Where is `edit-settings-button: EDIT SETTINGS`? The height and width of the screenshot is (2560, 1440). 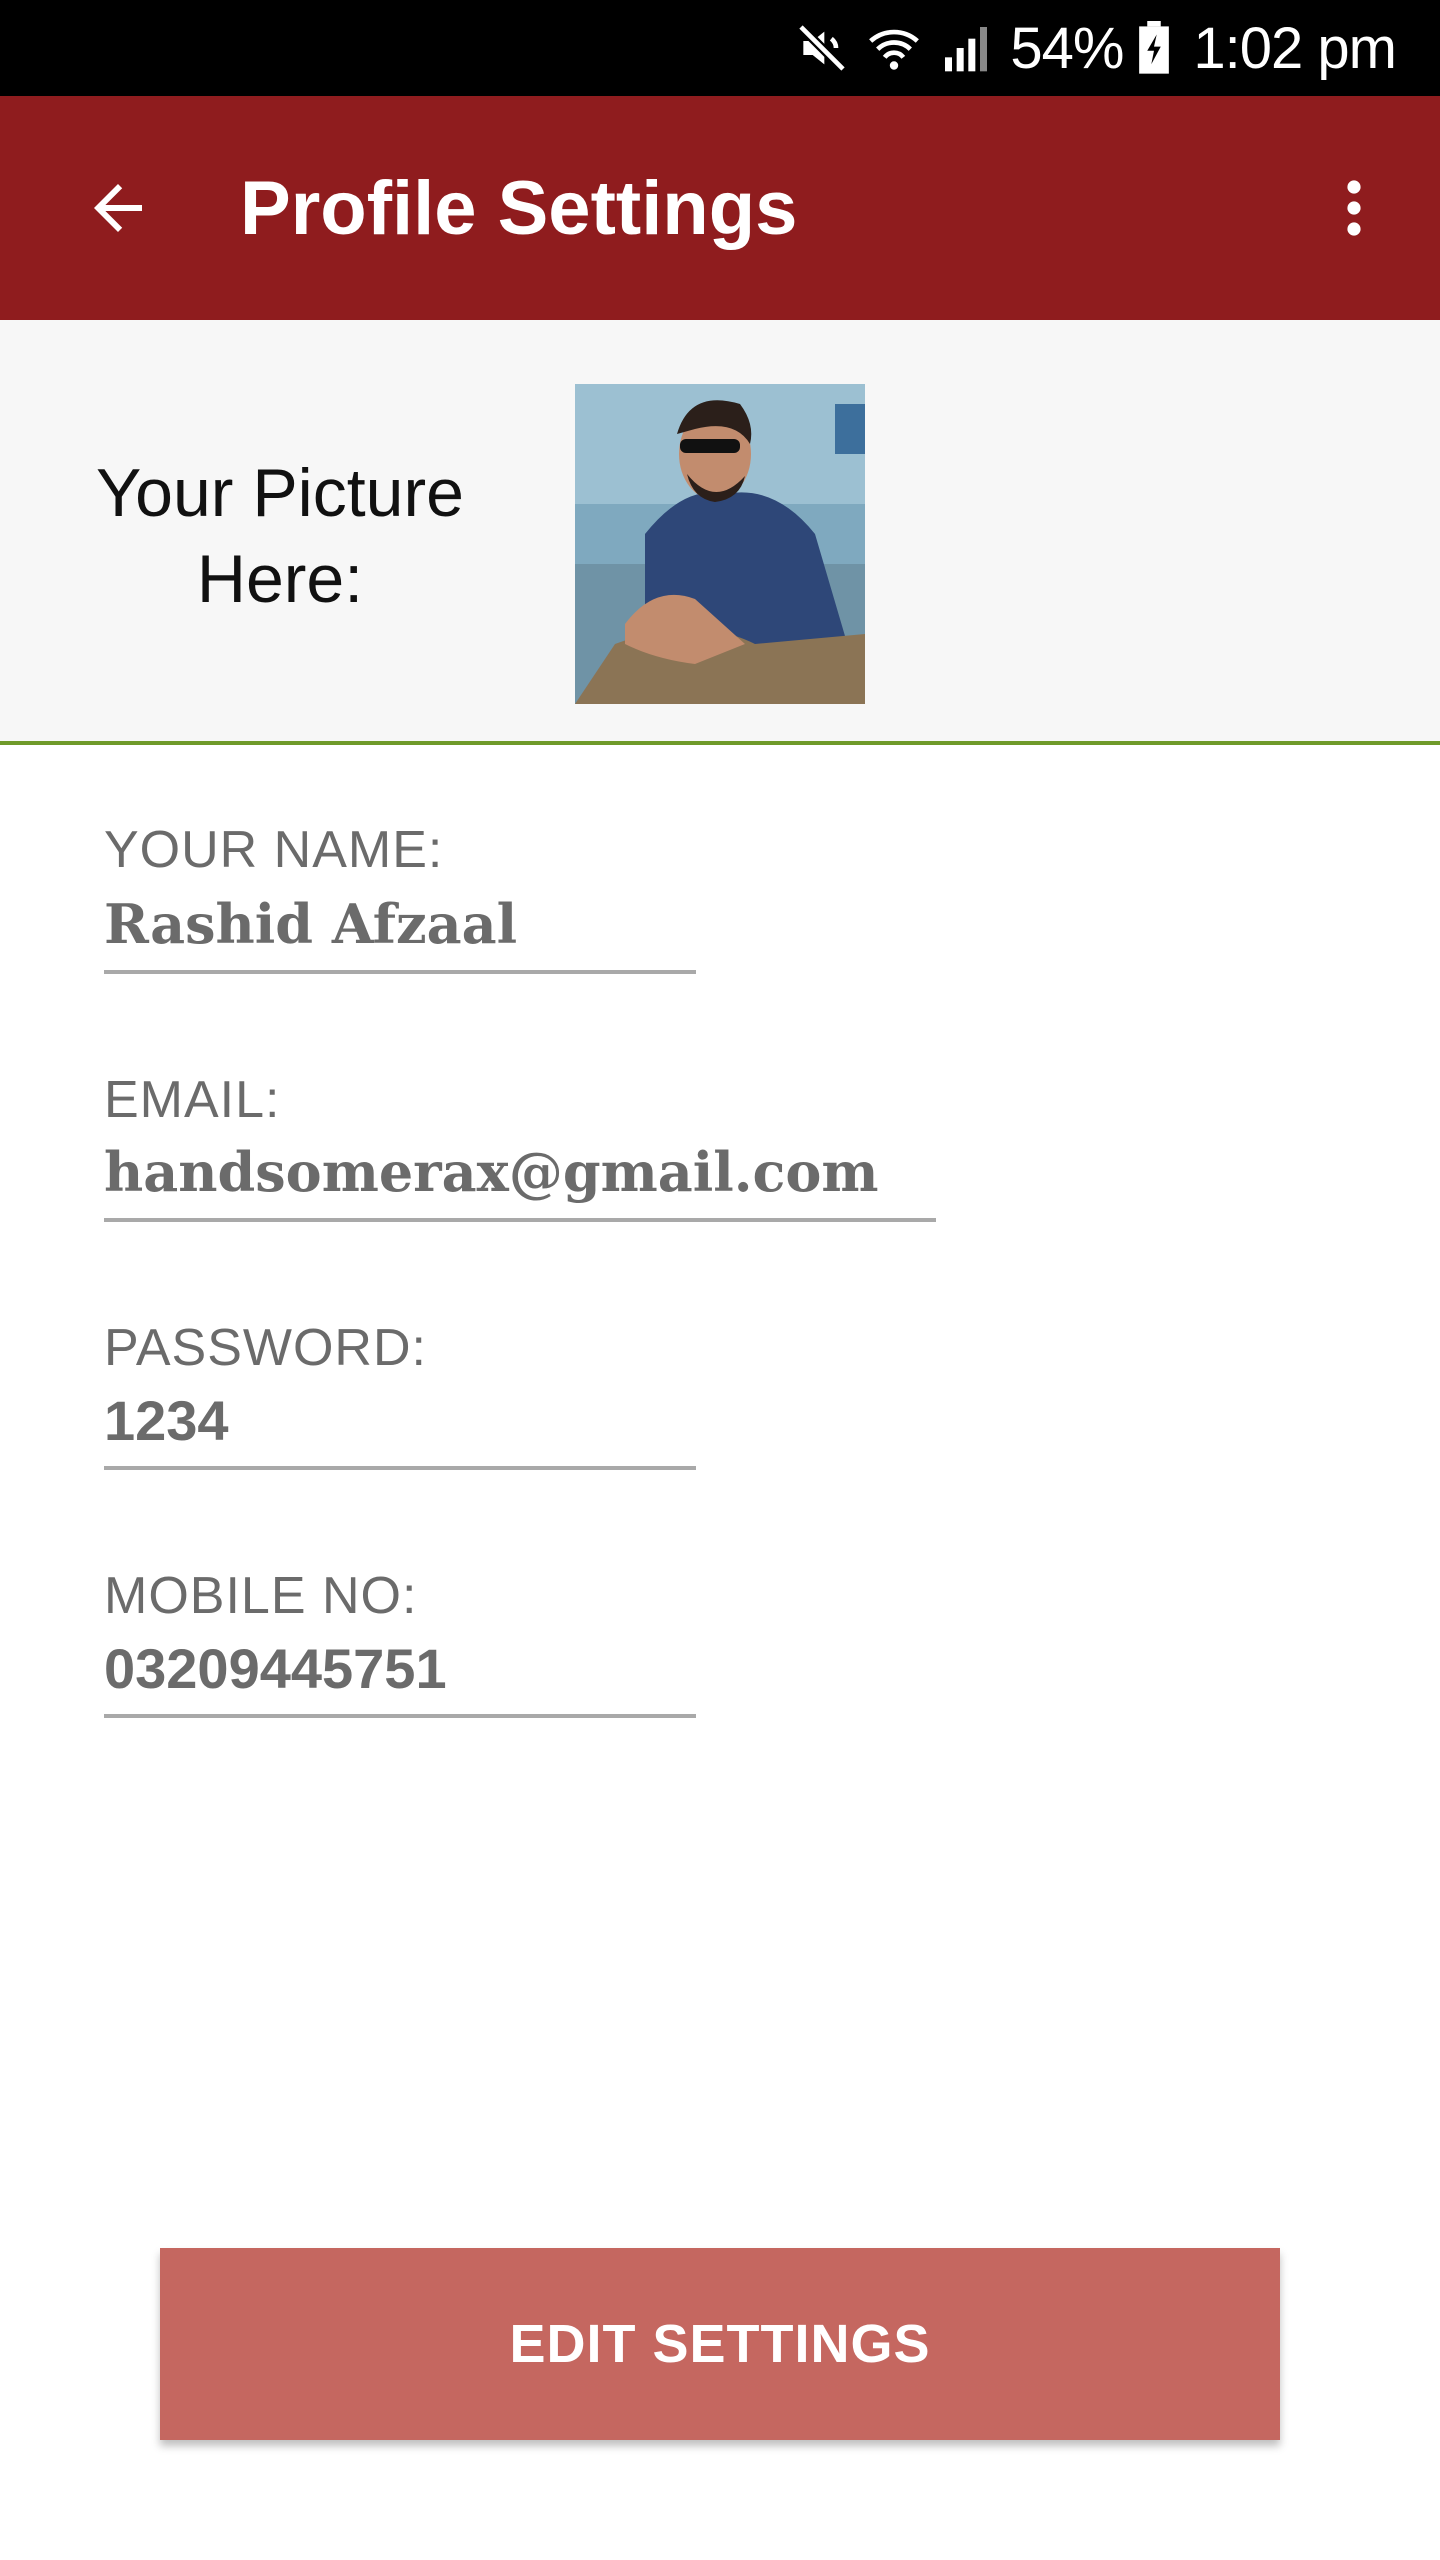 edit-settings-button: EDIT SETTINGS is located at coordinates (720, 2344).